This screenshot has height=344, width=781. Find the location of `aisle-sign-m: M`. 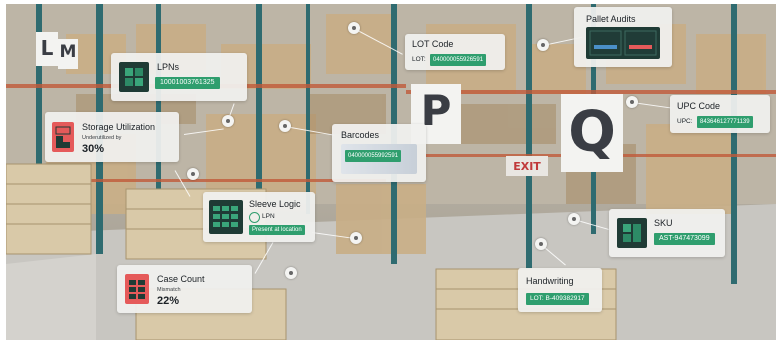

aisle-sign-m: M is located at coordinates (68, 52).